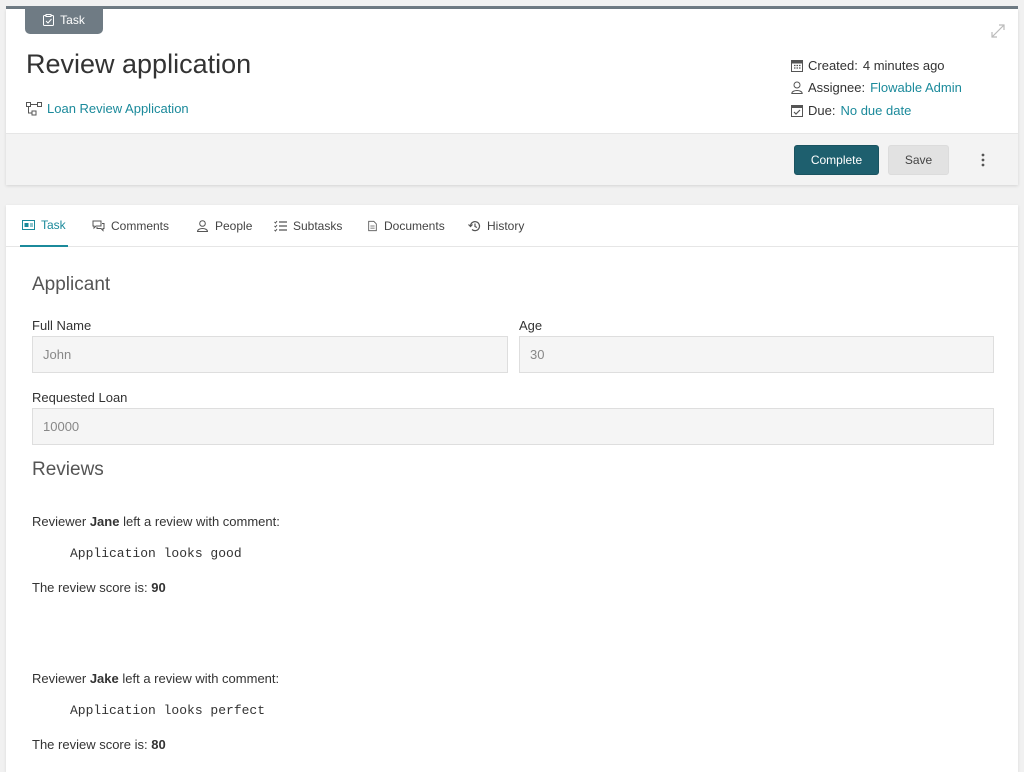  I want to click on tab-label: Comments, so click(140, 225).